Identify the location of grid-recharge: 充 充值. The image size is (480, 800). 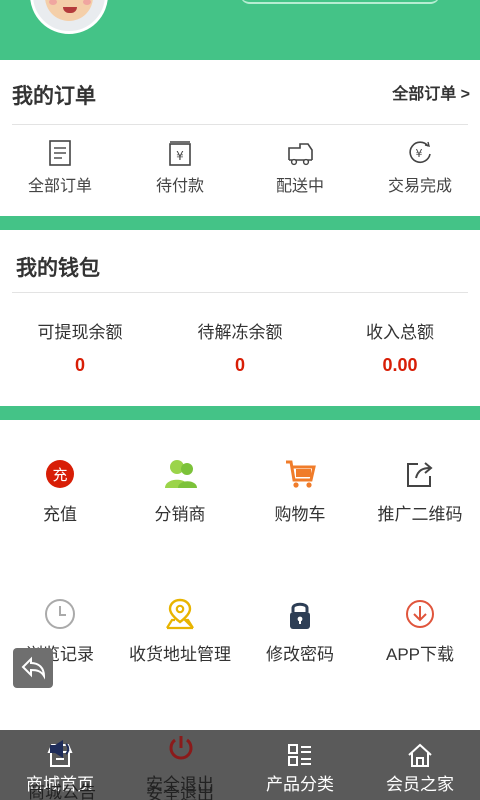
(60, 498).